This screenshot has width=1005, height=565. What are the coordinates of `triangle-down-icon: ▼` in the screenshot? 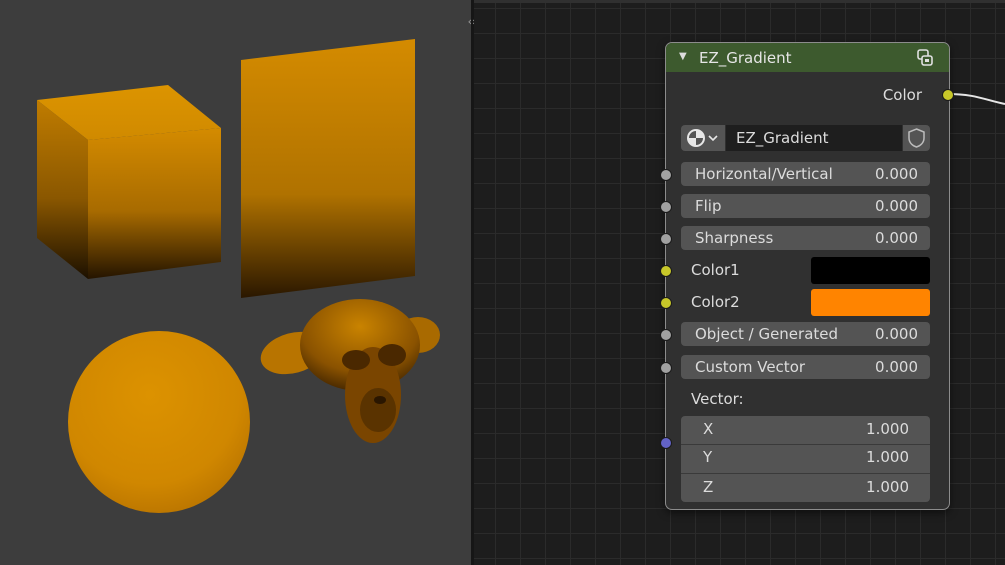 It's located at (683, 56).